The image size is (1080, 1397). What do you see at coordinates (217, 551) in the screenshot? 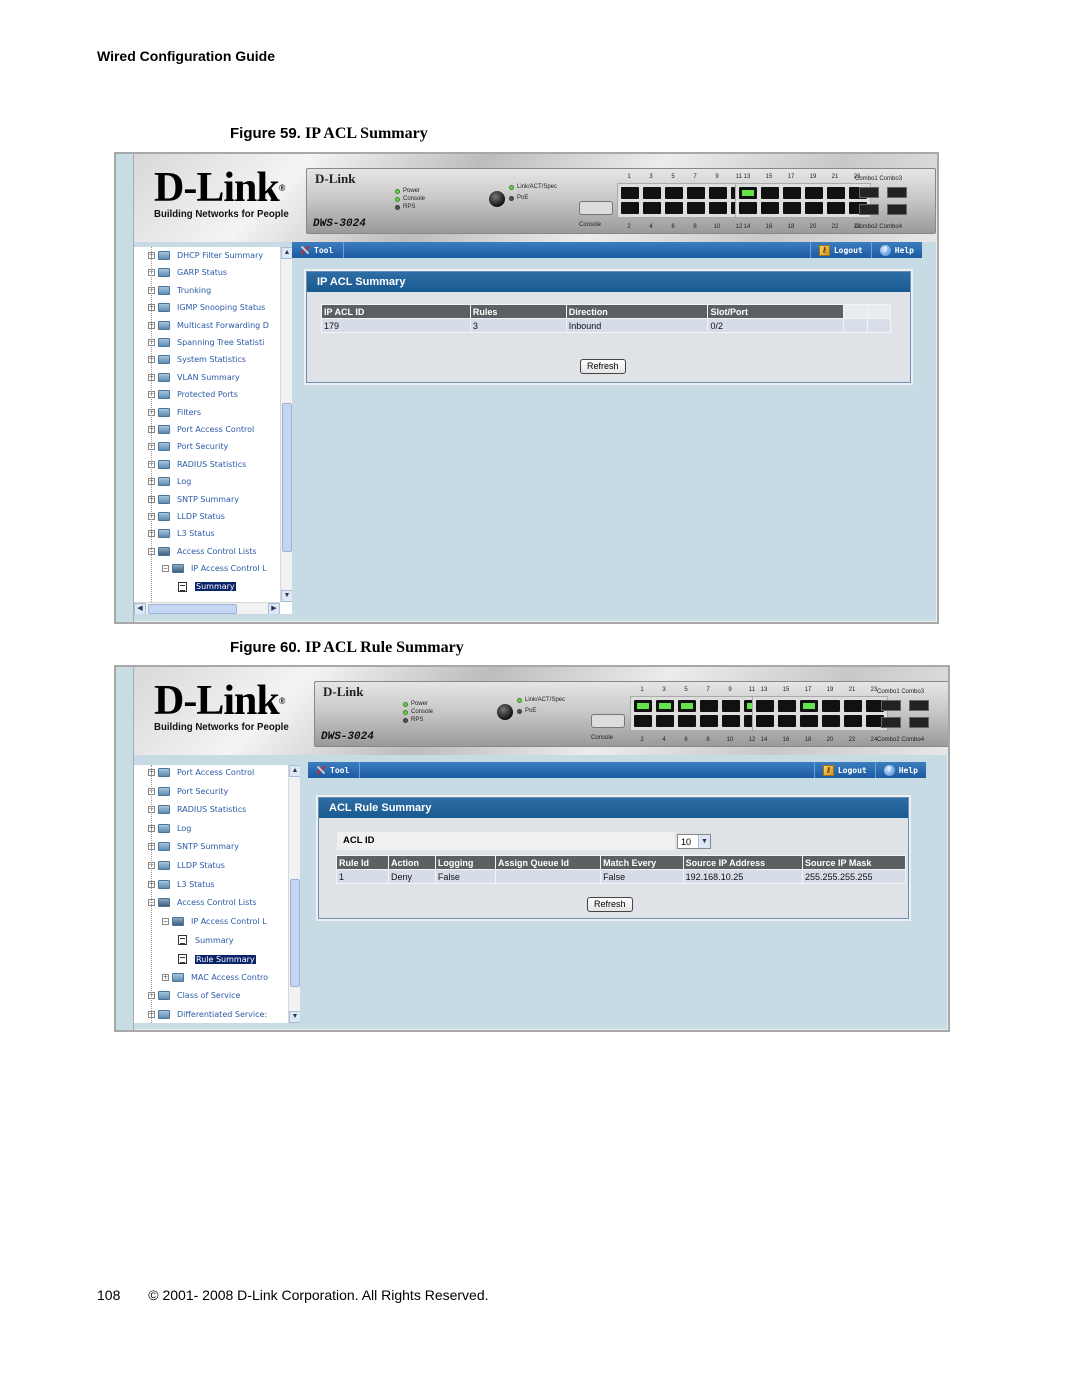
I see `tree-item-label: Access Control Lists` at bounding box center [217, 551].